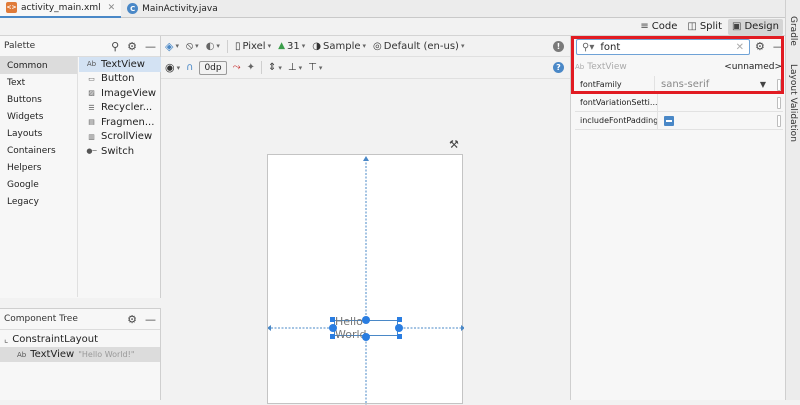  I want to click on palette-title: Palette, so click(20, 46).